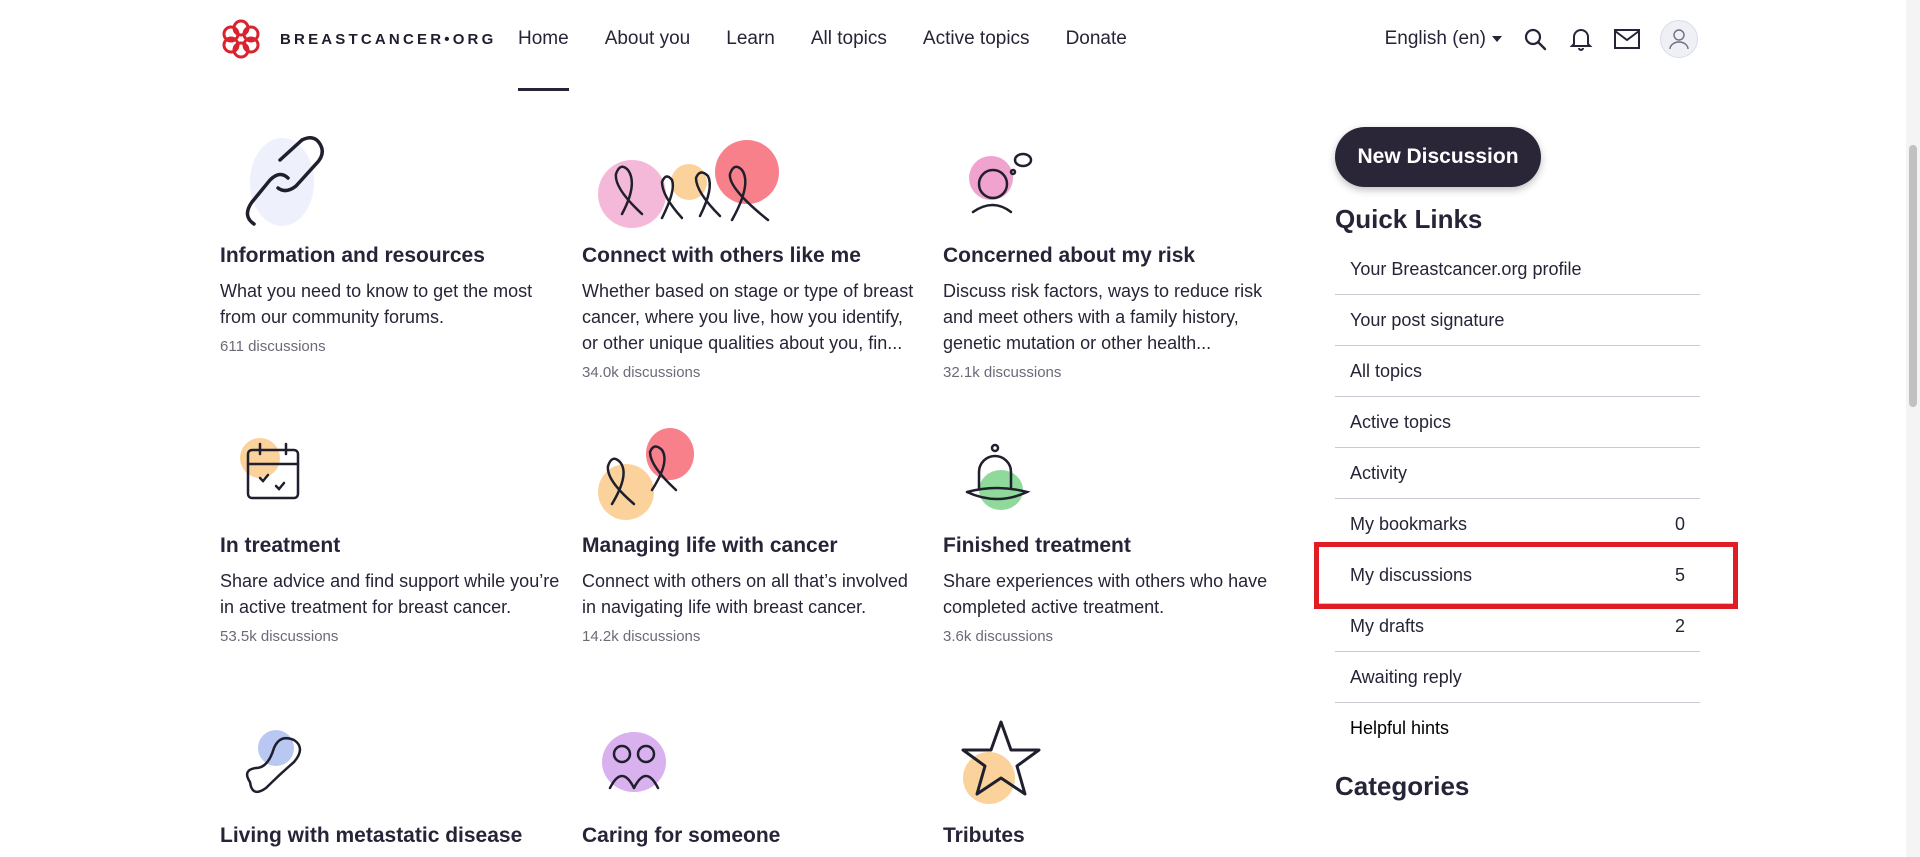  I want to click on ribbon-logo-icon, so click(241, 39).